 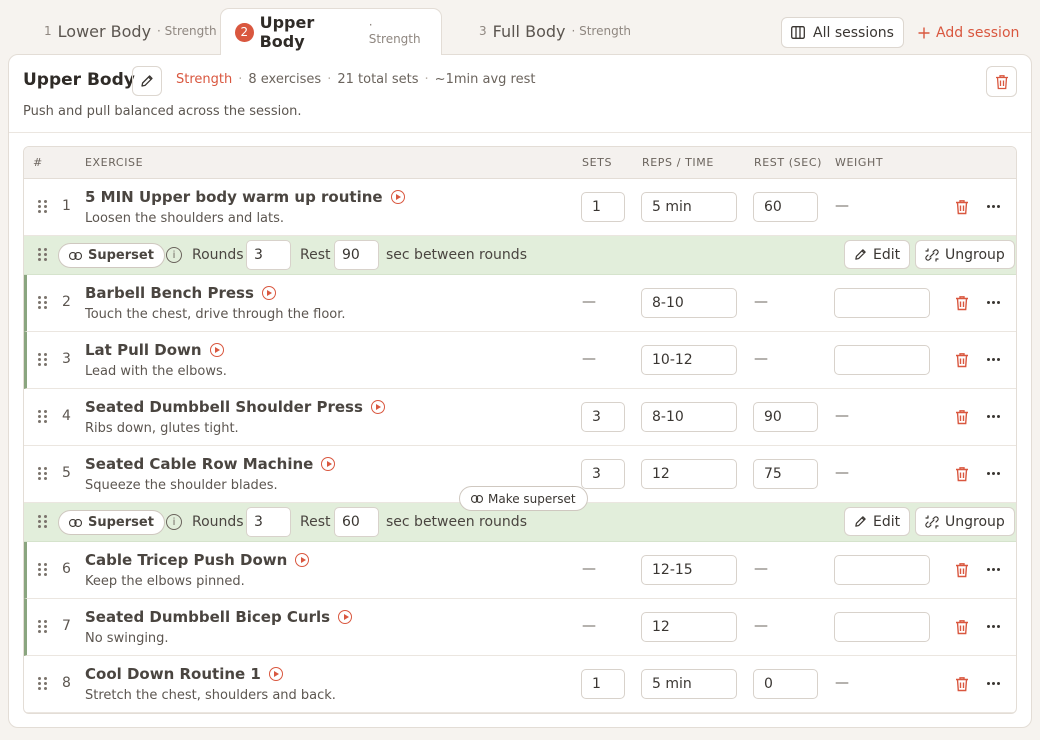 What do you see at coordinates (207, 617) in the screenshot?
I see `exercise-name: Seated Dumbbell Bicep Curls` at bounding box center [207, 617].